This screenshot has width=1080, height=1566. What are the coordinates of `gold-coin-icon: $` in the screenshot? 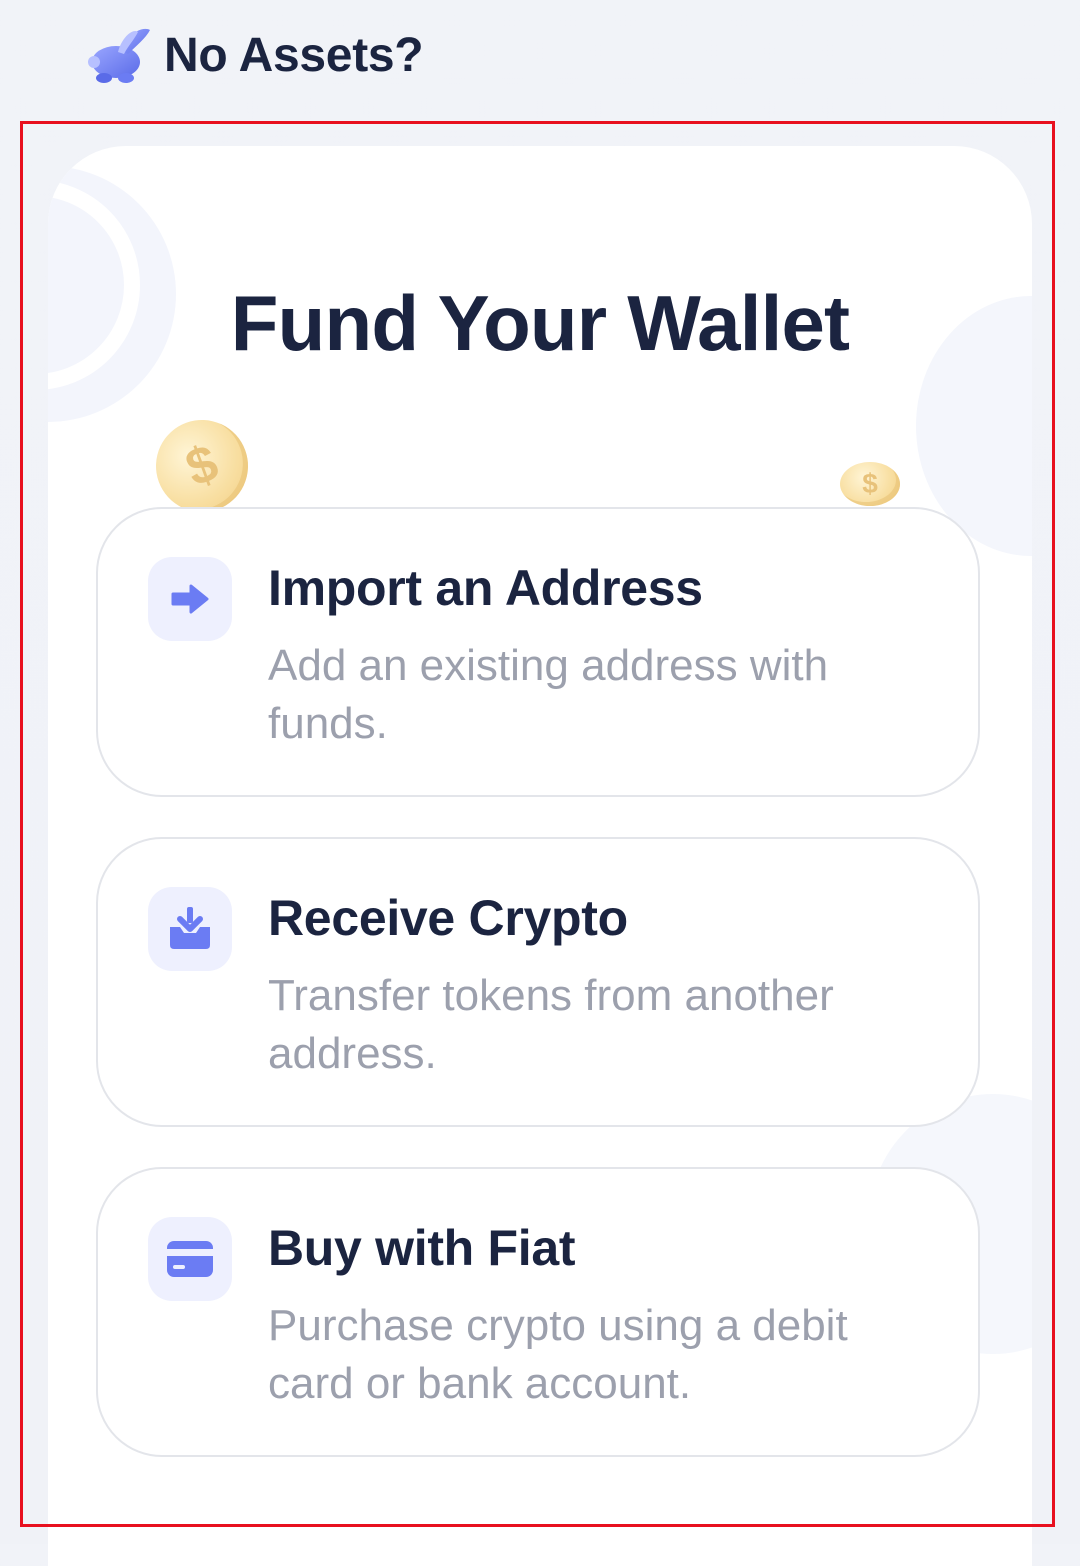 It's located at (870, 484).